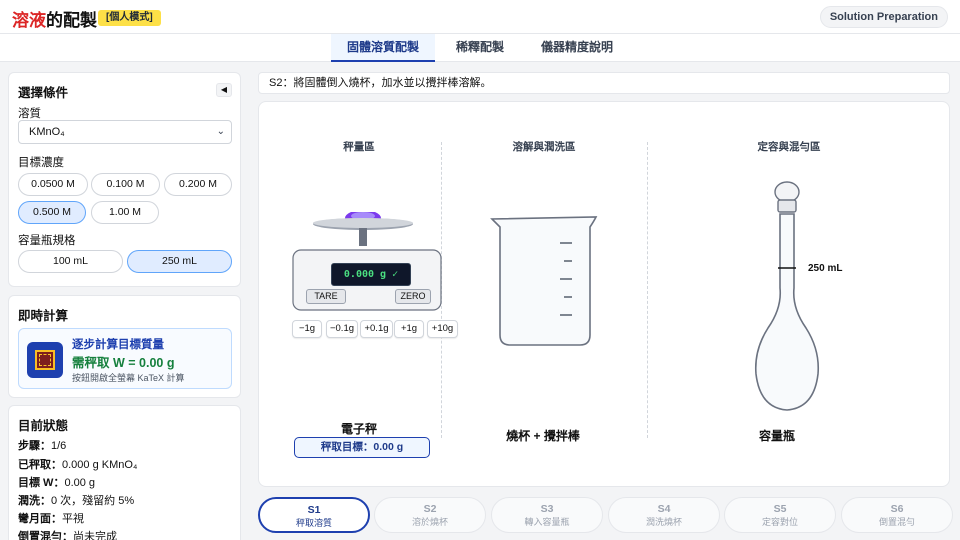 This screenshot has width=960, height=540. What do you see at coordinates (825, 268) in the screenshot?
I see `flask-graduation-label: 250 mL` at bounding box center [825, 268].